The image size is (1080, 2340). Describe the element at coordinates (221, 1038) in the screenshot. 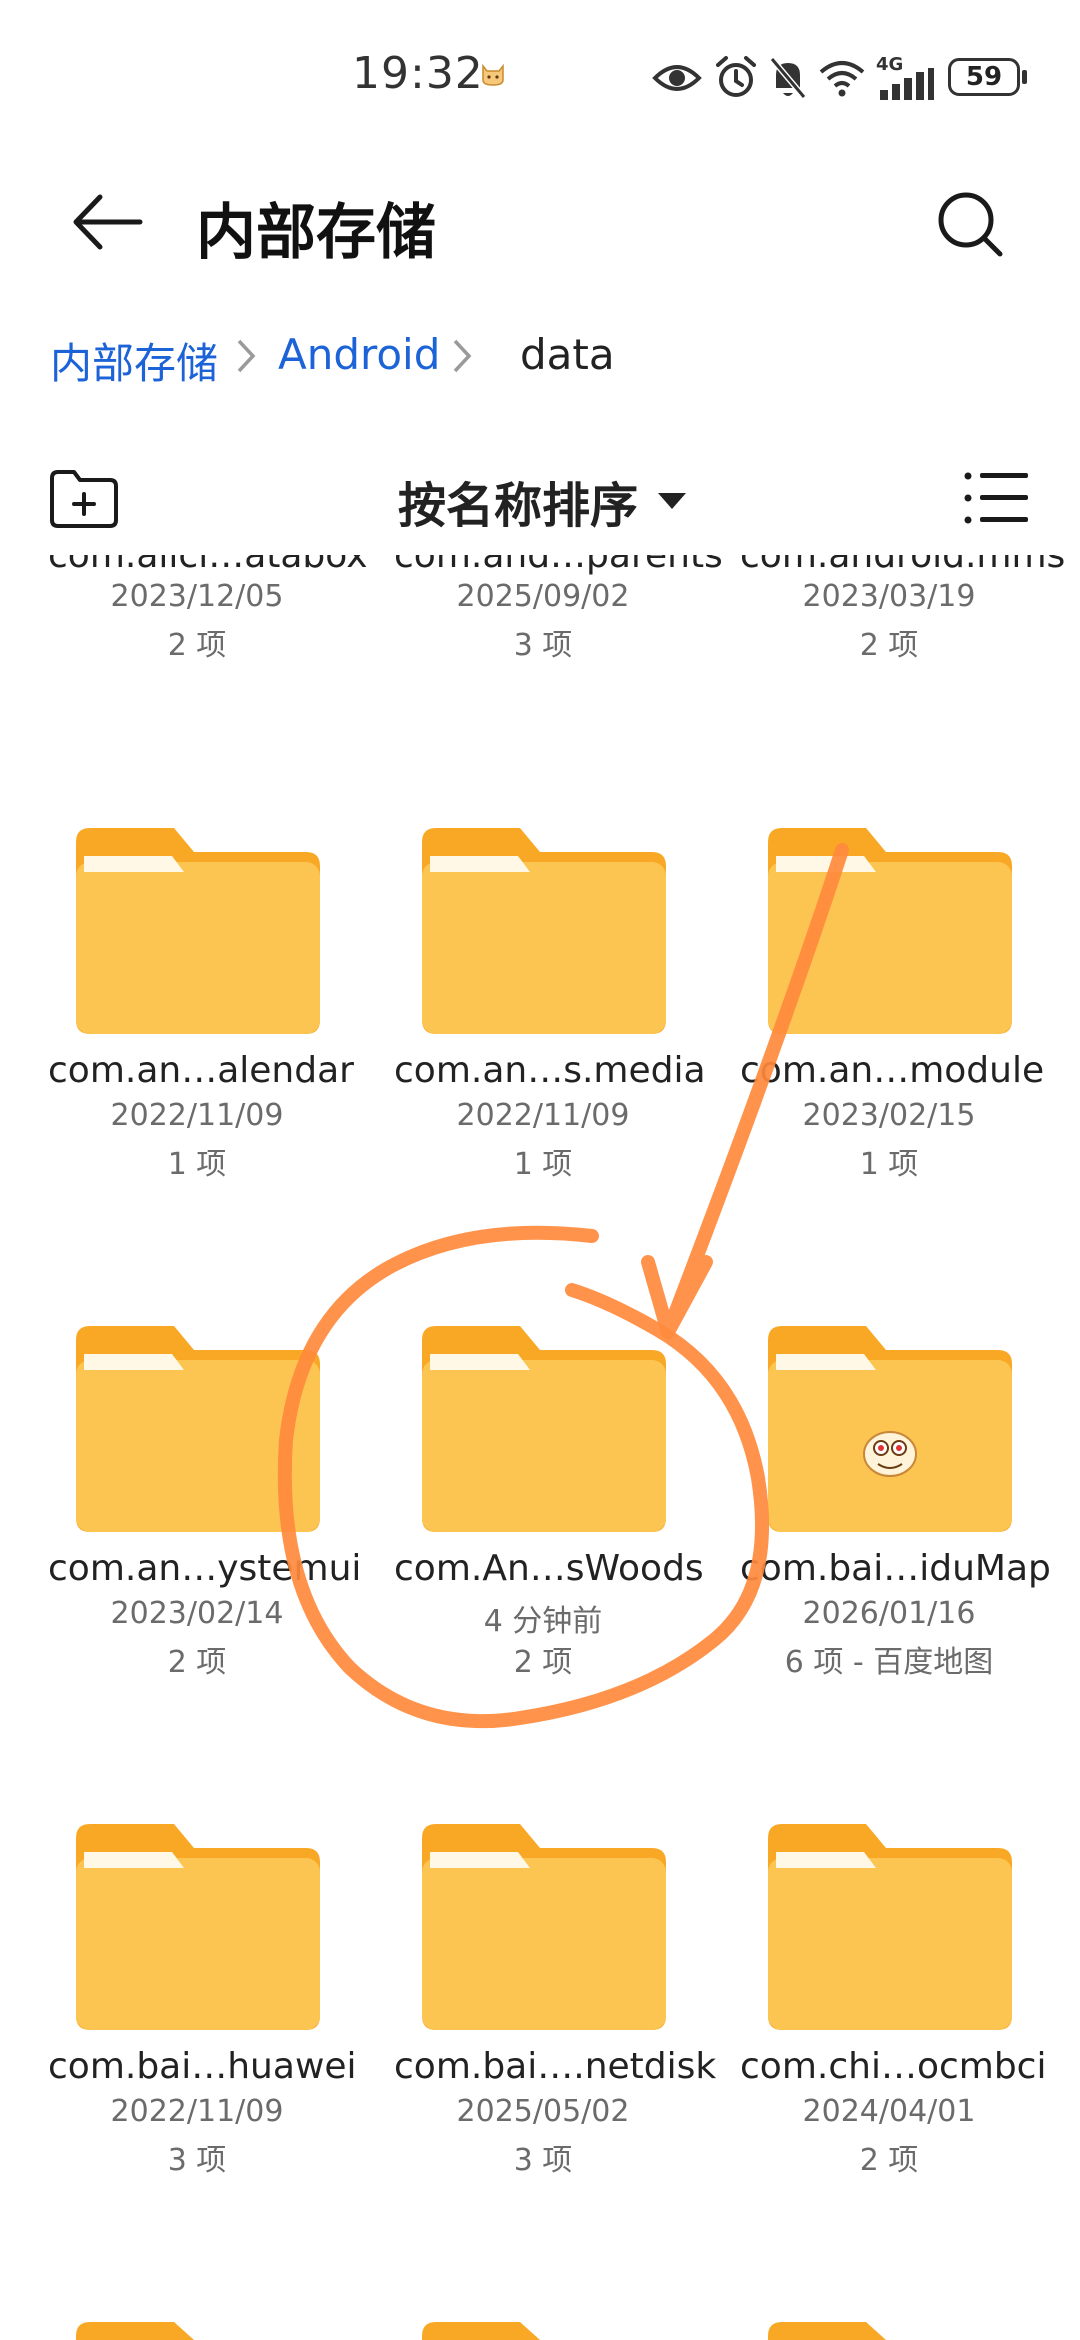

I see `folder-item: com.an…alendar 2022/11/09 1 项` at that location.